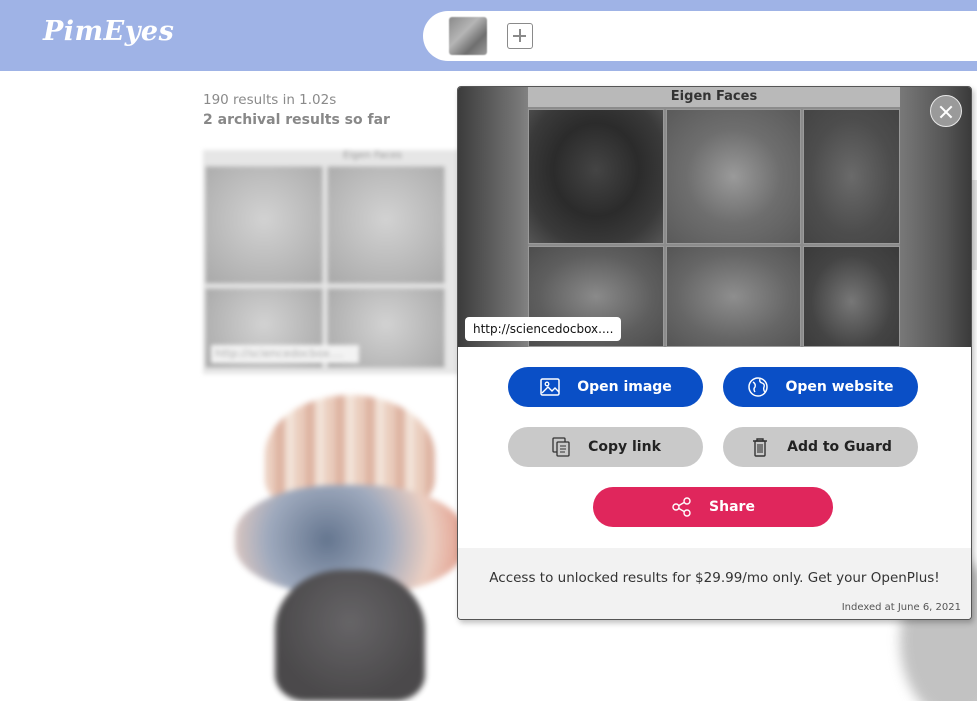  I want to click on search-box, so click(700, 36).